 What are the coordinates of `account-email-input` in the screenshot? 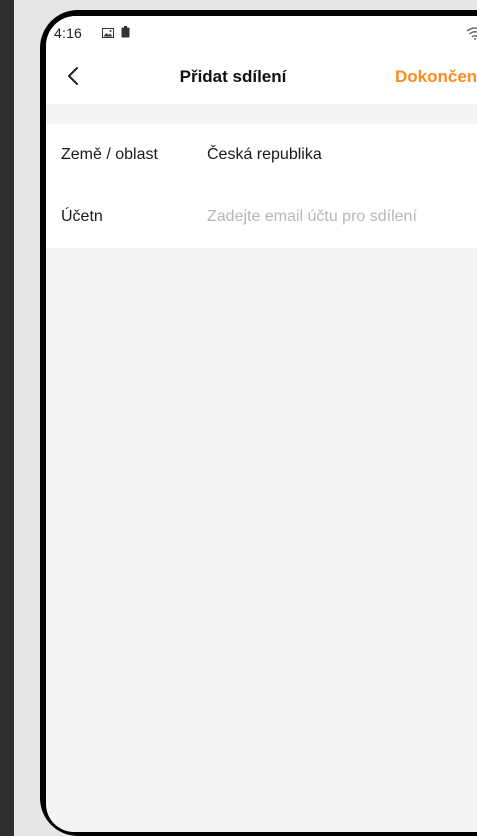 It's located at (341, 217).